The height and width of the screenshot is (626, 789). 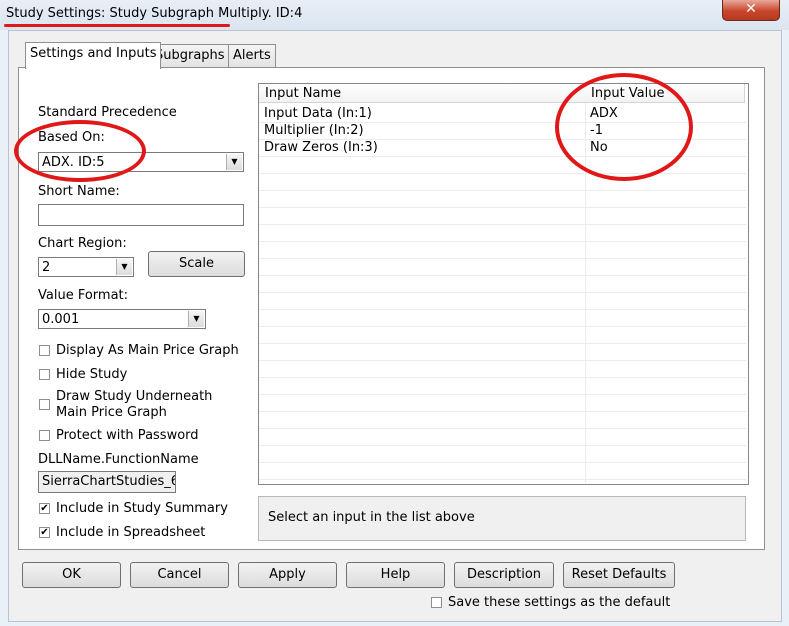 I want to click on help-label: Help, so click(x=395, y=574).